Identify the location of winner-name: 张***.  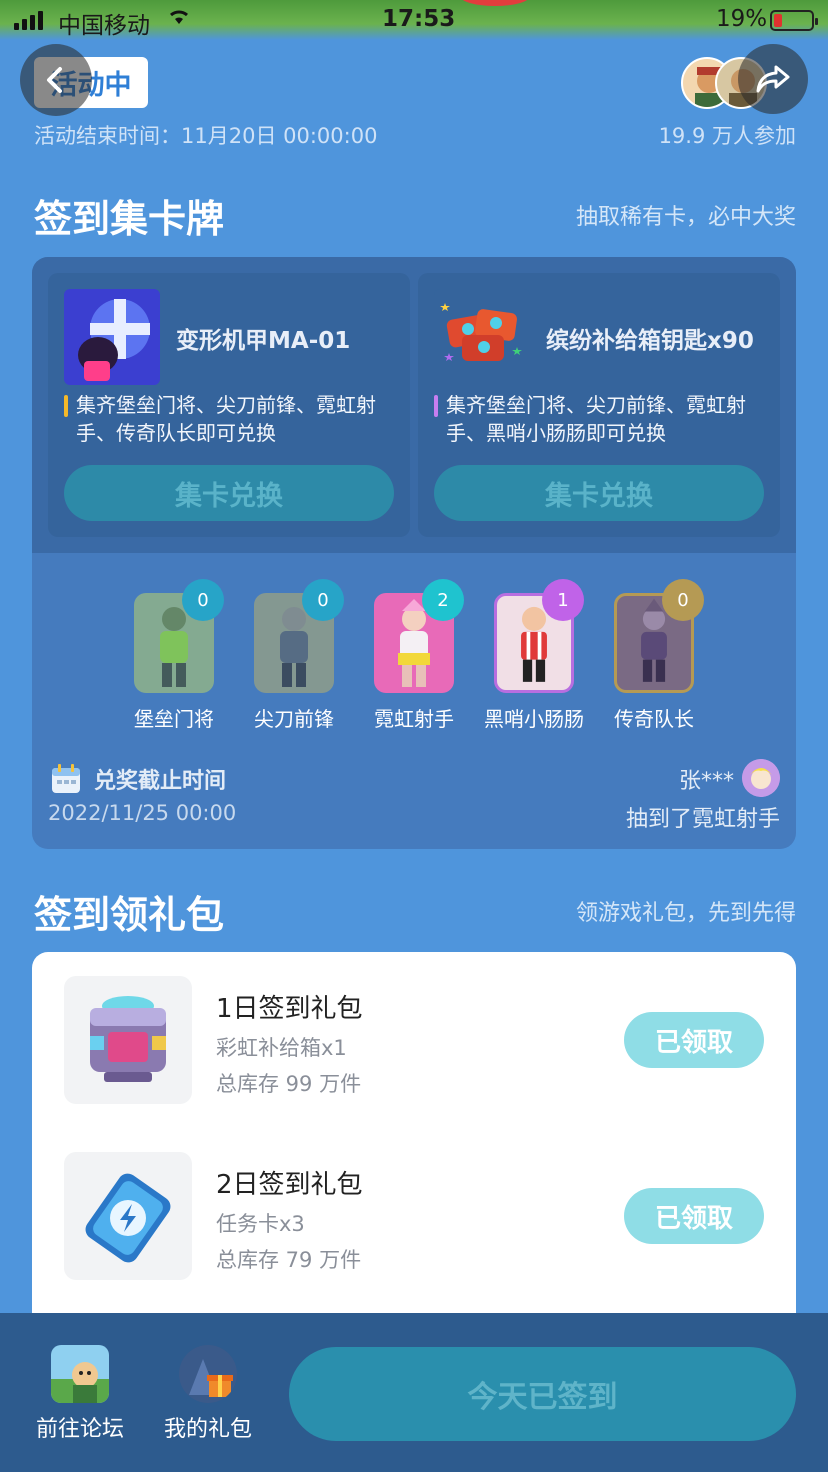
(706, 781).